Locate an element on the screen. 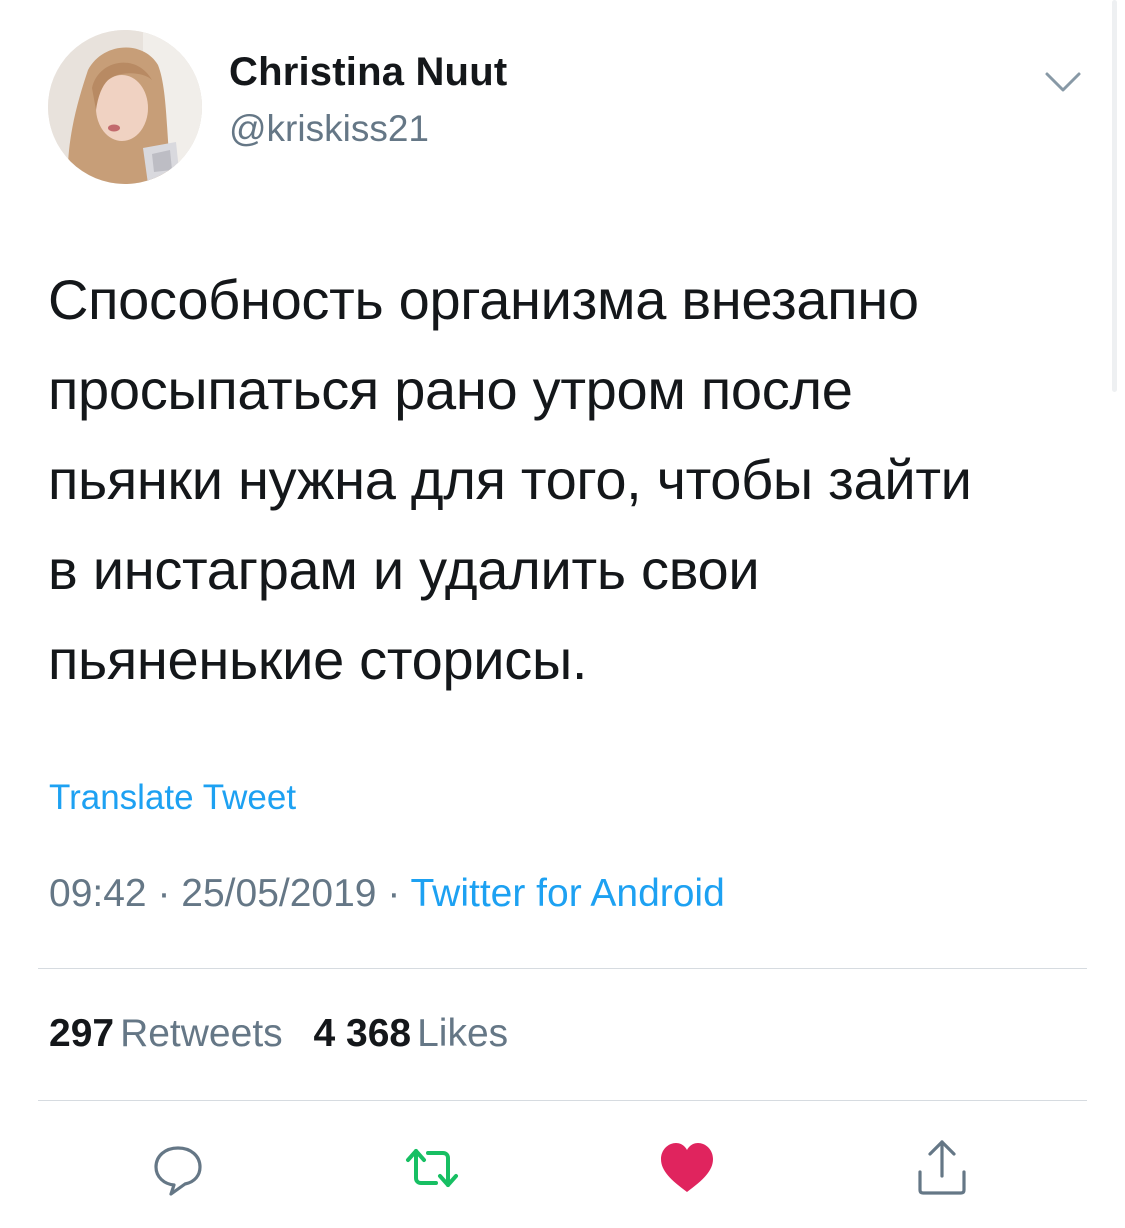 The height and width of the screenshot is (1228, 1125). tweet-source-link: Twitter for Android is located at coordinates (567, 893).